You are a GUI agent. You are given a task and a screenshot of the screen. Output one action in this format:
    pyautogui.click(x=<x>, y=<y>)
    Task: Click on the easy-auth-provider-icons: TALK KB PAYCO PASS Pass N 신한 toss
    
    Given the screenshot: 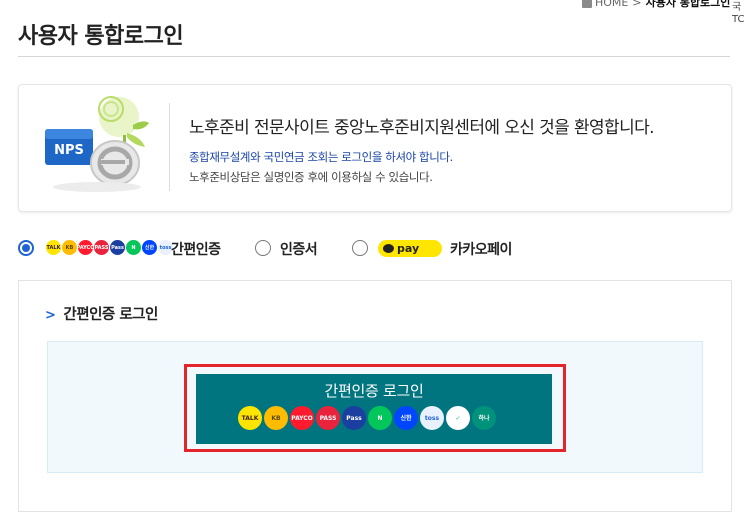 What is the action you would take?
    pyautogui.click(x=109, y=248)
    